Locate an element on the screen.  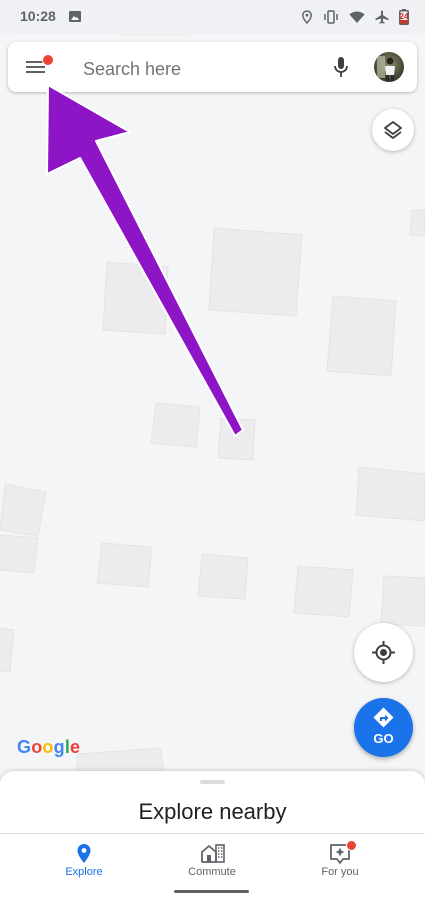
layers-icon is located at coordinates (393, 130).